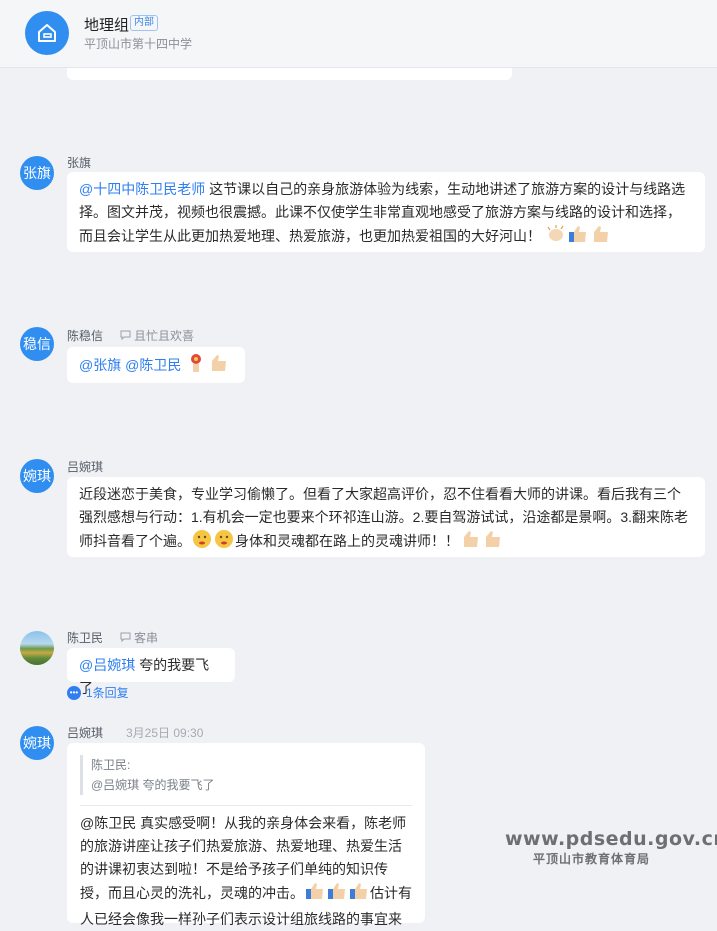  What do you see at coordinates (107, 692) in the screenshot?
I see `reply-count: 1条回复` at bounding box center [107, 692].